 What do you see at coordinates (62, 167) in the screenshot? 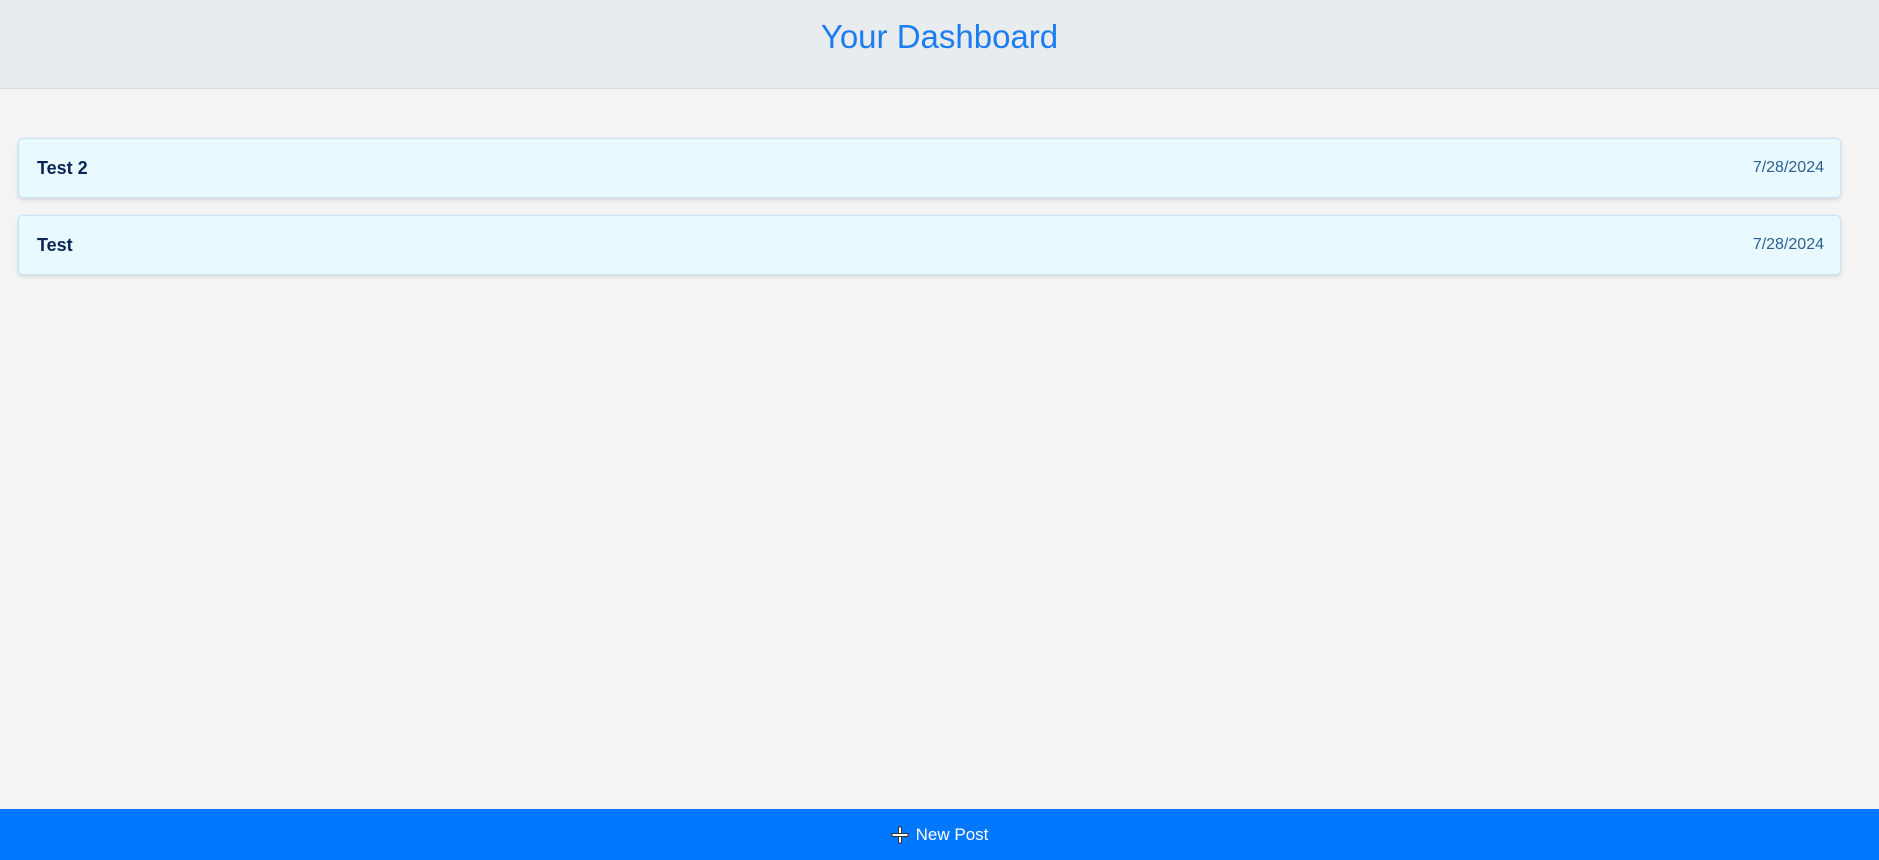
I see `post-title: Test 2` at bounding box center [62, 167].